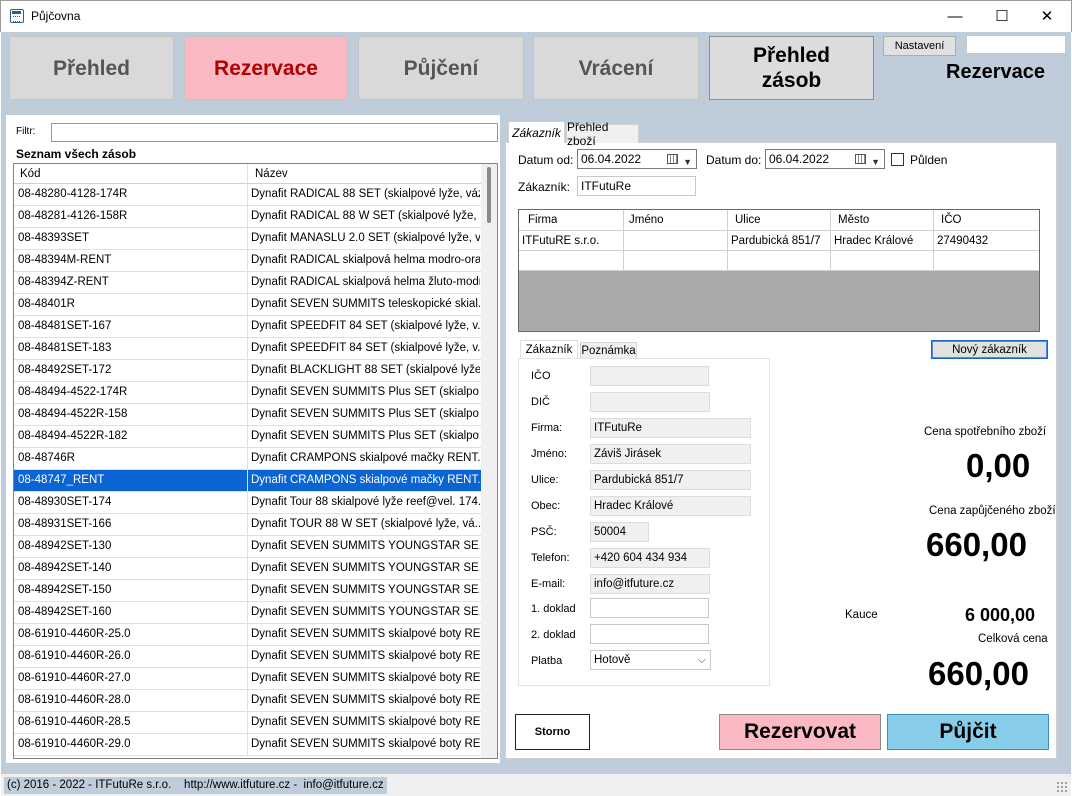 This screenshot has height=796, width=1072. I want to click on nav-prehled-button: Přehled, so click(91, 68).